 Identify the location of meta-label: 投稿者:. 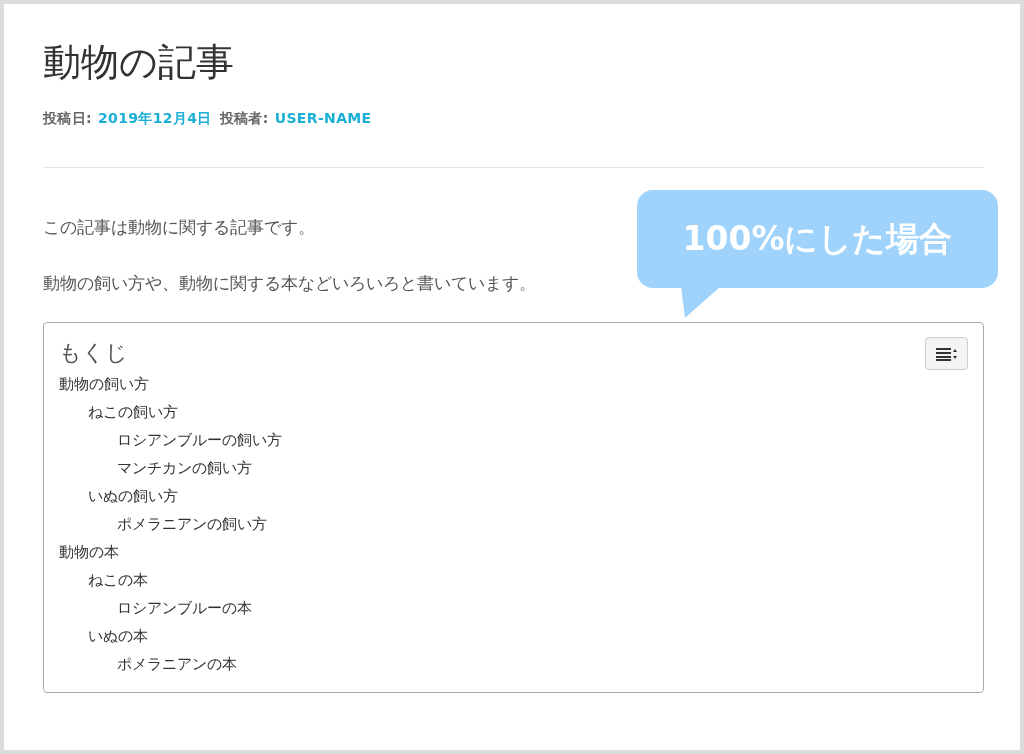
(244, 118).